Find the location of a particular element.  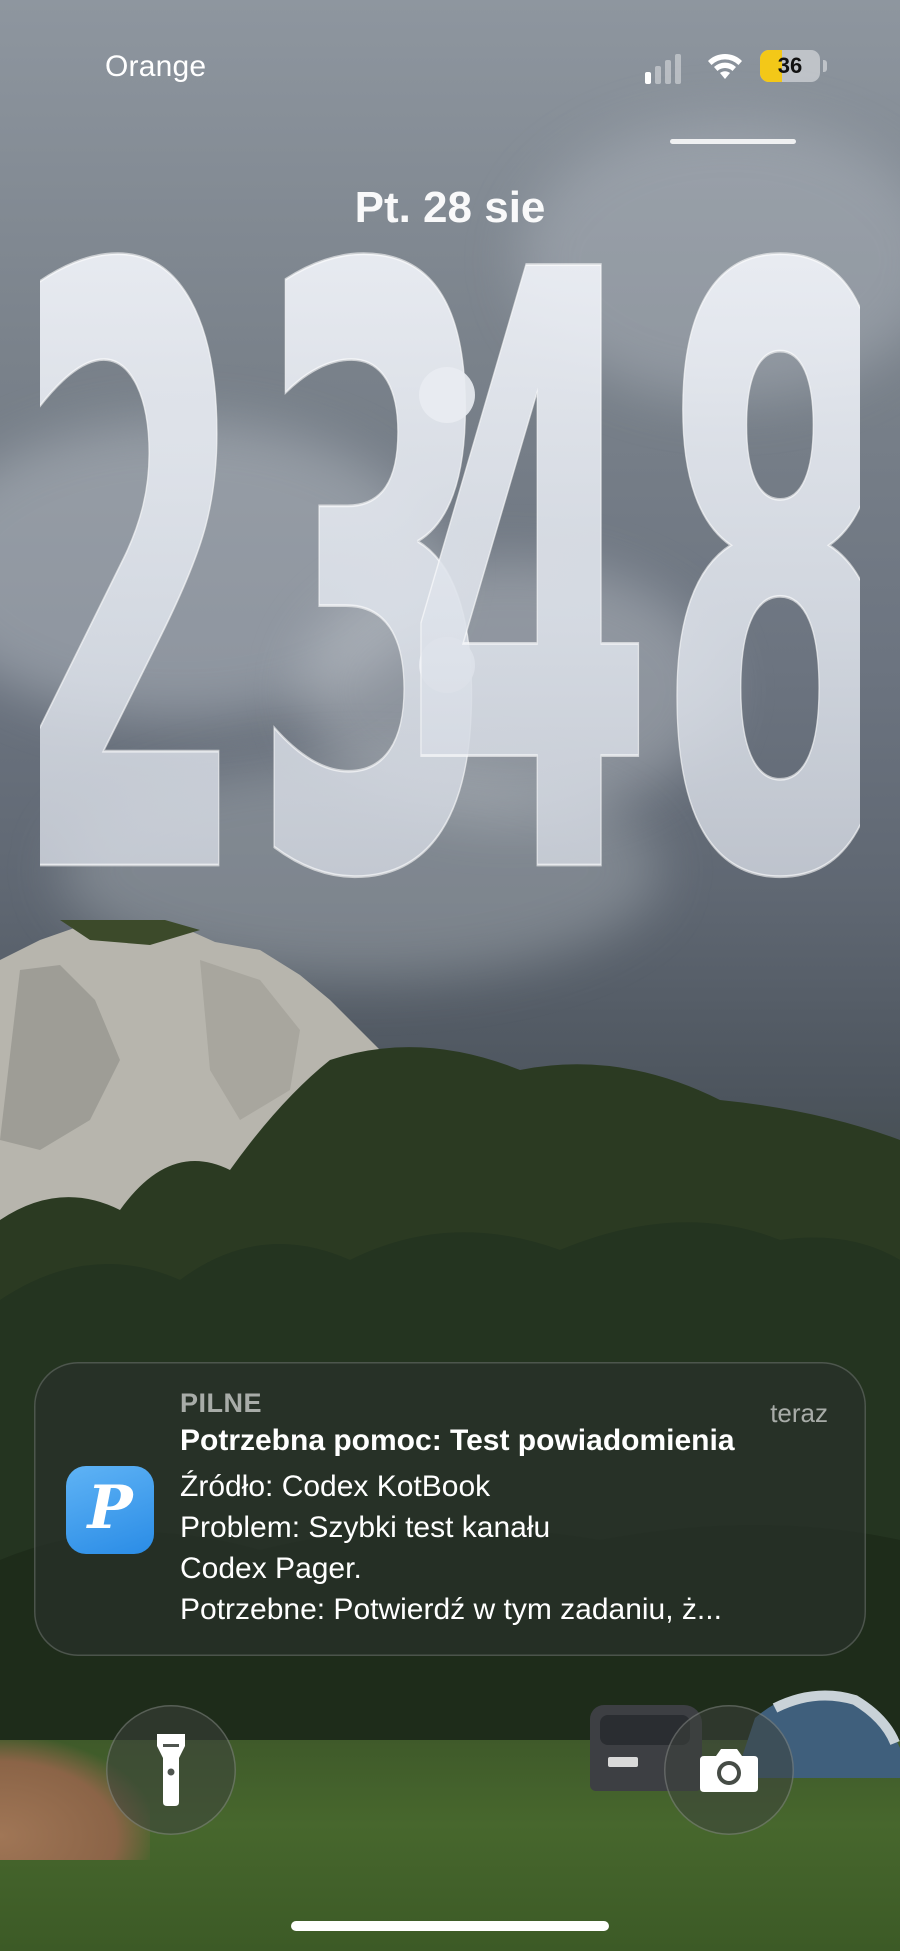

home-indicator is located at coordinates (450, 1926).